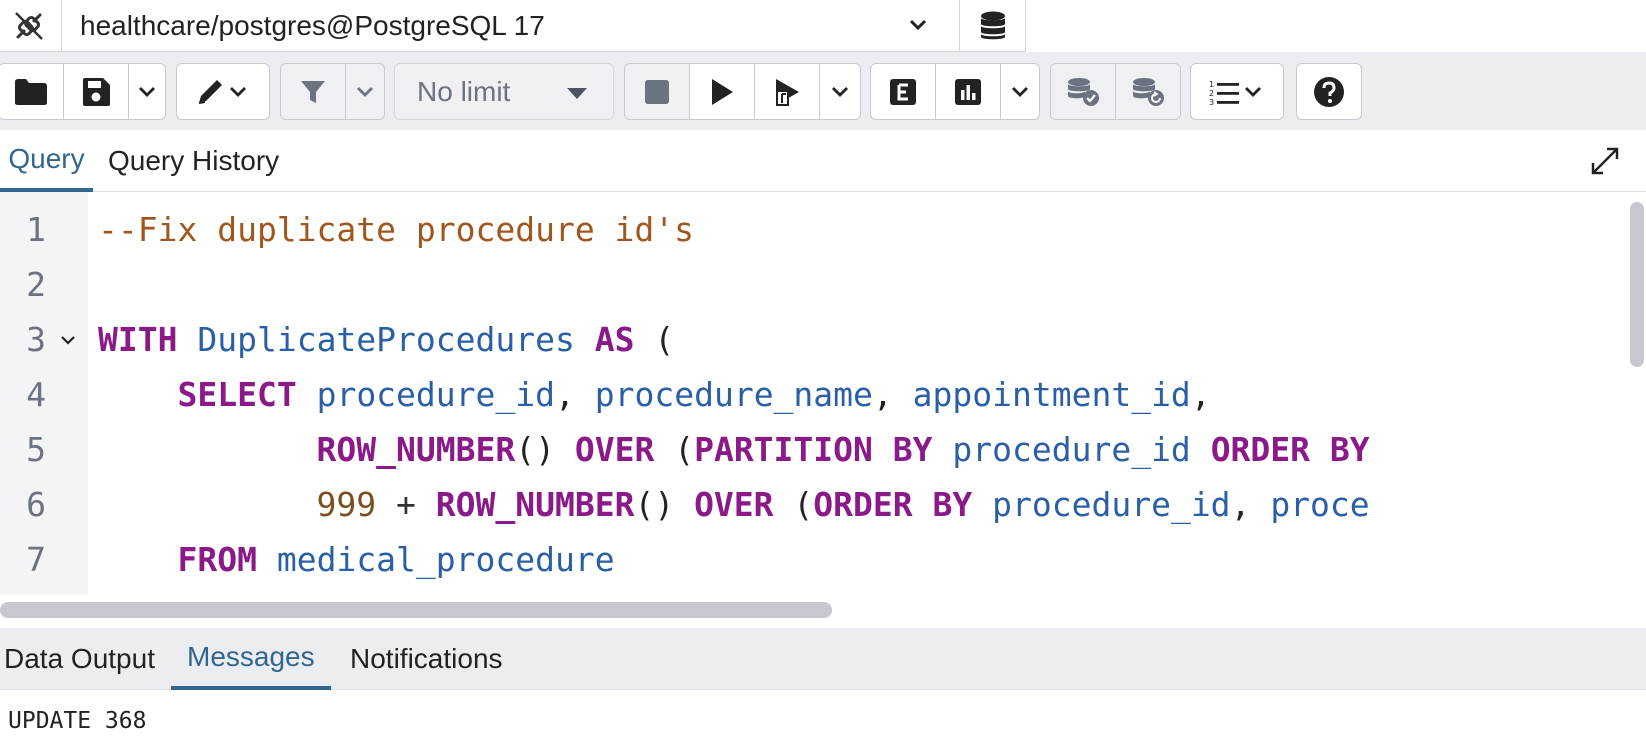 The width and height of the screenshot is (1646, 756). What do you see at coordinates (312, 25) in the screenshot?
I see `connection-label: healthcare/postgres@PostgreSQL 17` at bounding box center [312, 25].